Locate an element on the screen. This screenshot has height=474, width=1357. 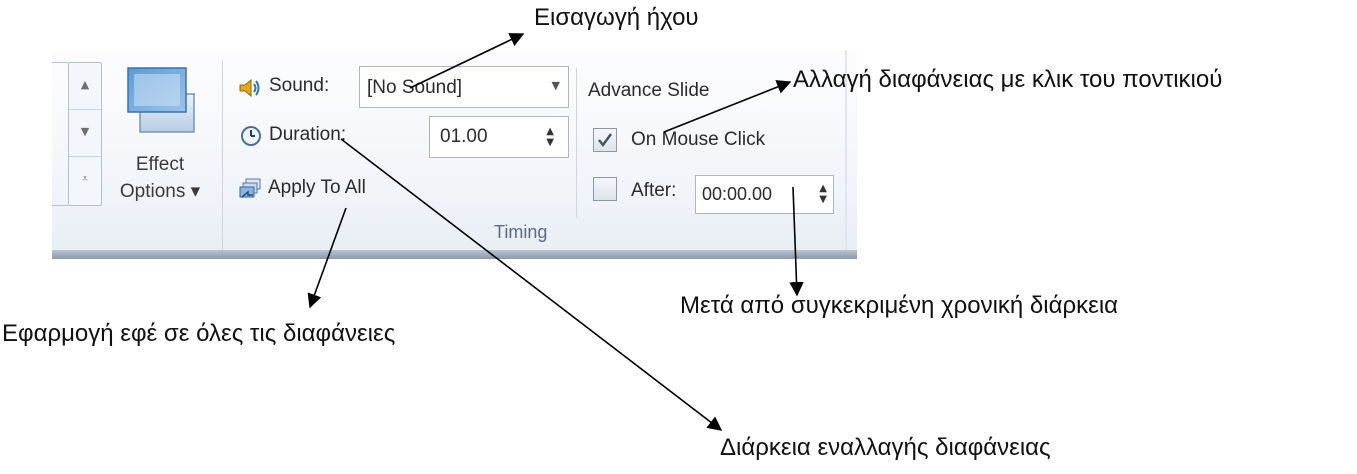
arrow-sound is located at coordinates (467, 61).